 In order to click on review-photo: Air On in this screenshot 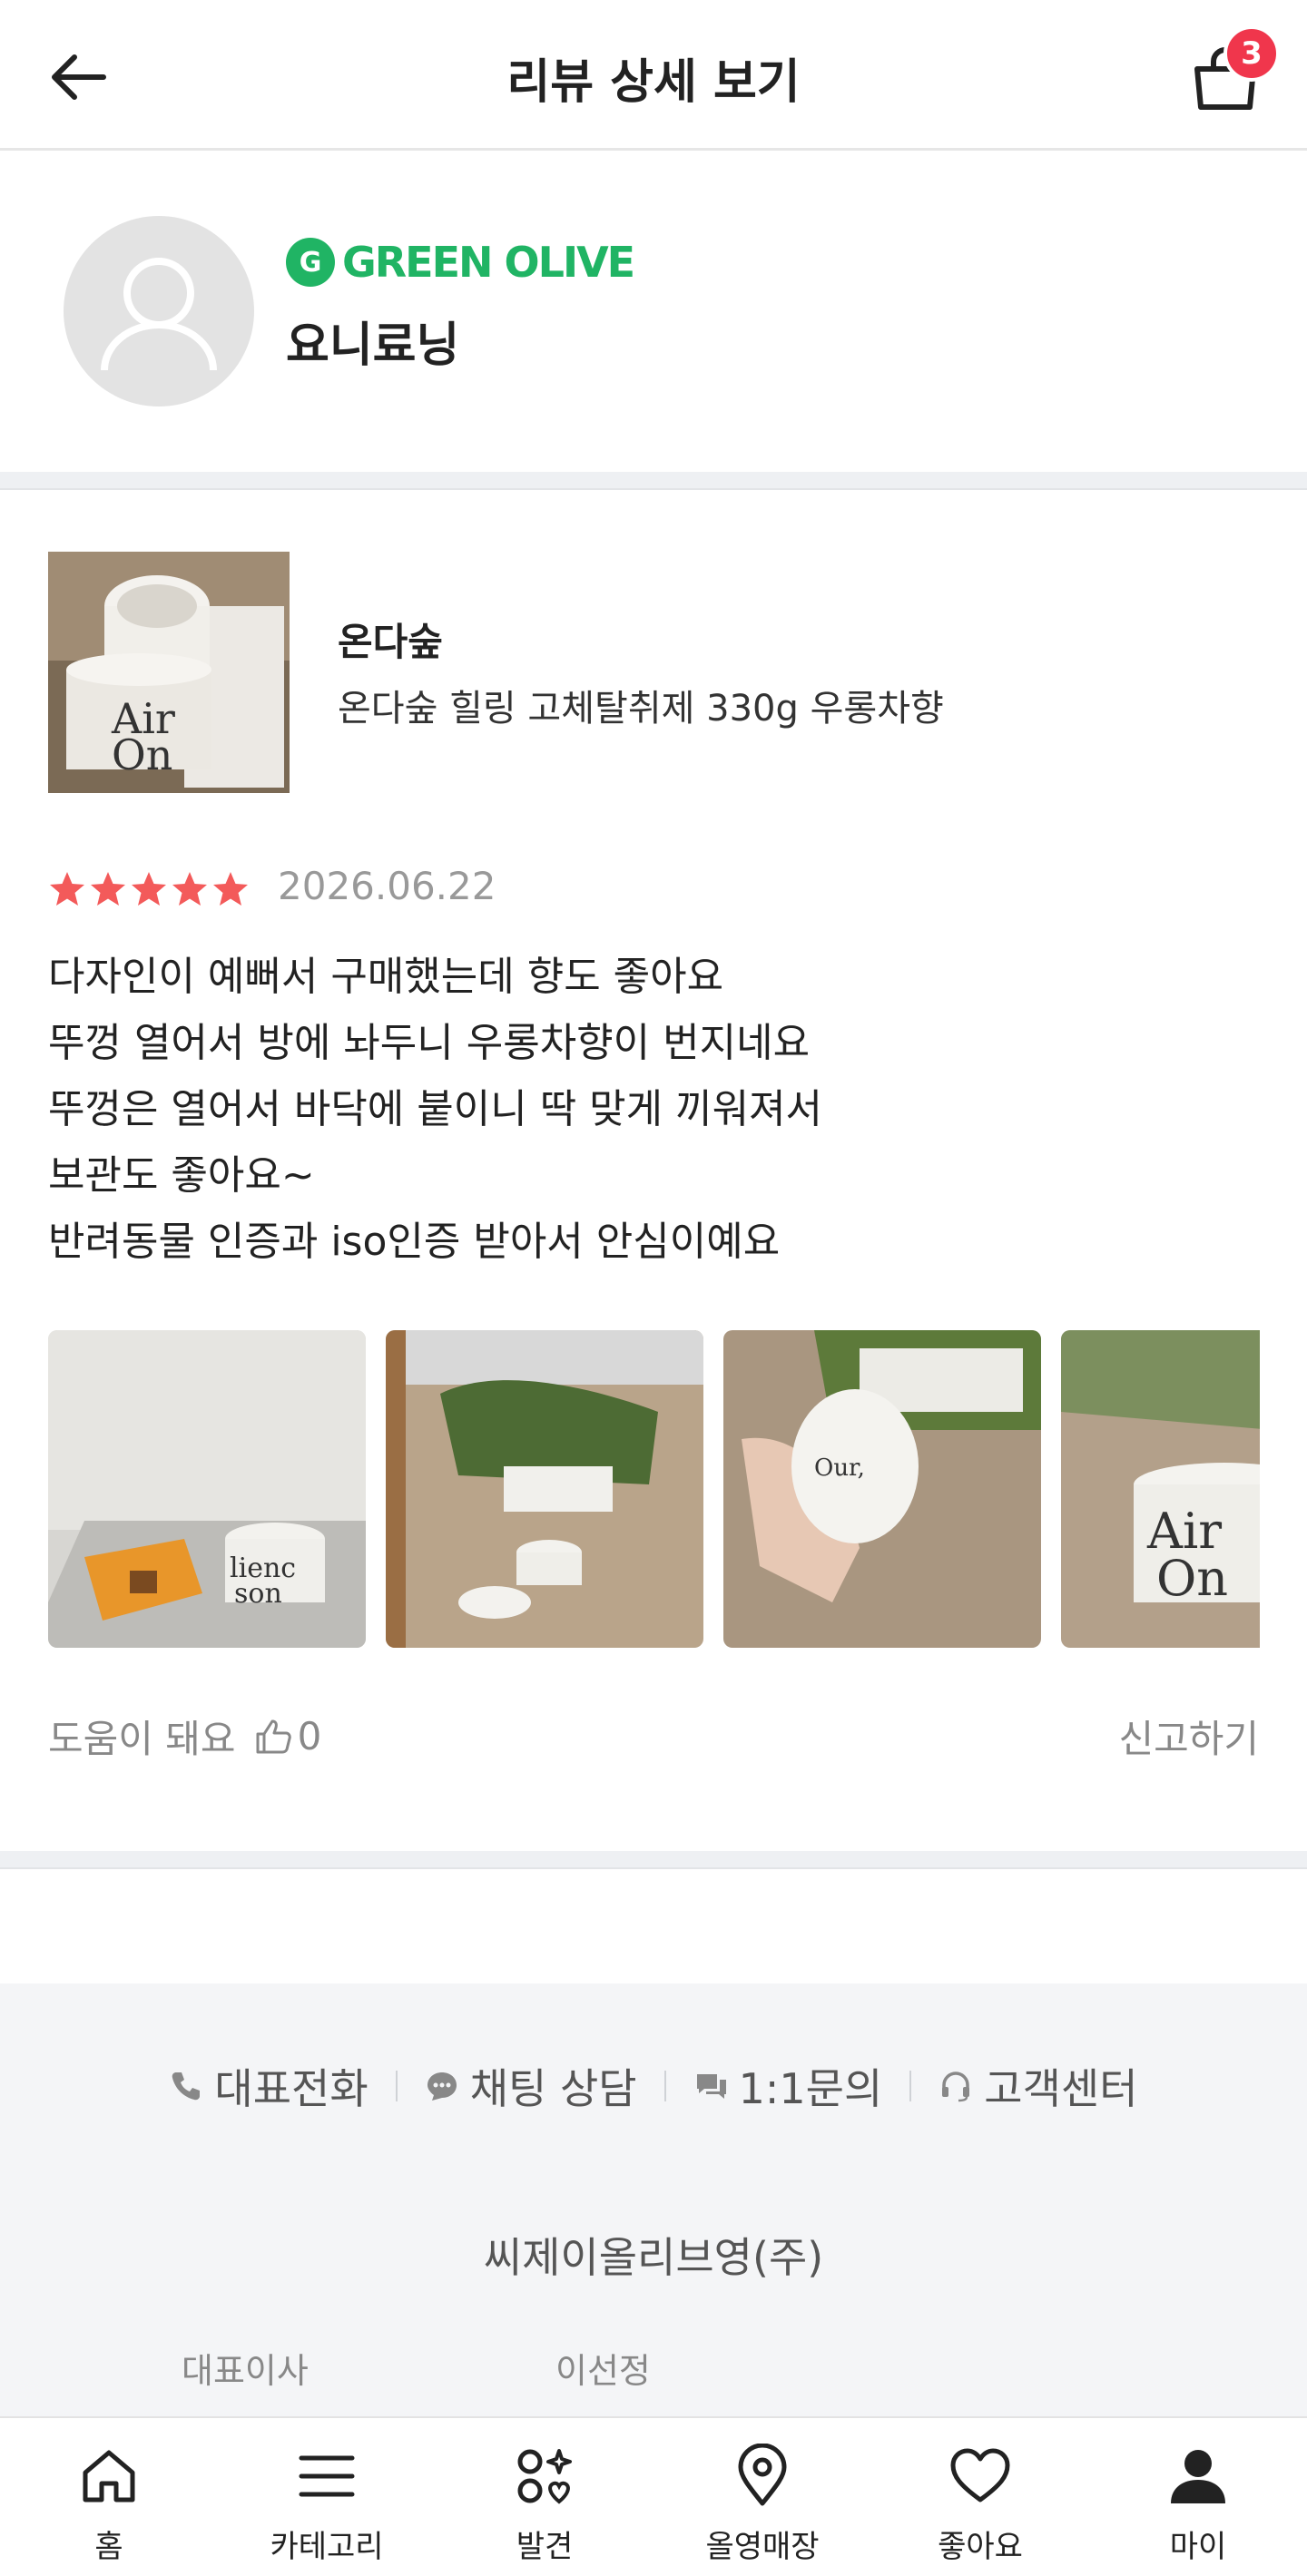, I will do `click(1160, 1489)`.